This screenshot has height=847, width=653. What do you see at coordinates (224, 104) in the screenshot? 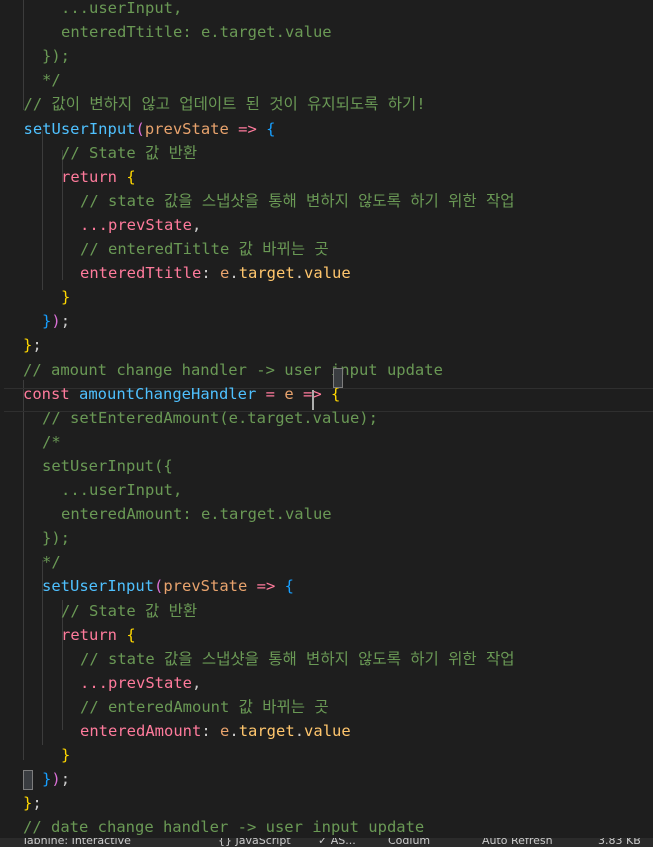
I see `code-token: // 값이 변하지 않고 업데이트 된 것이 유지되도록 하기!` at bounding box center [224, 104].